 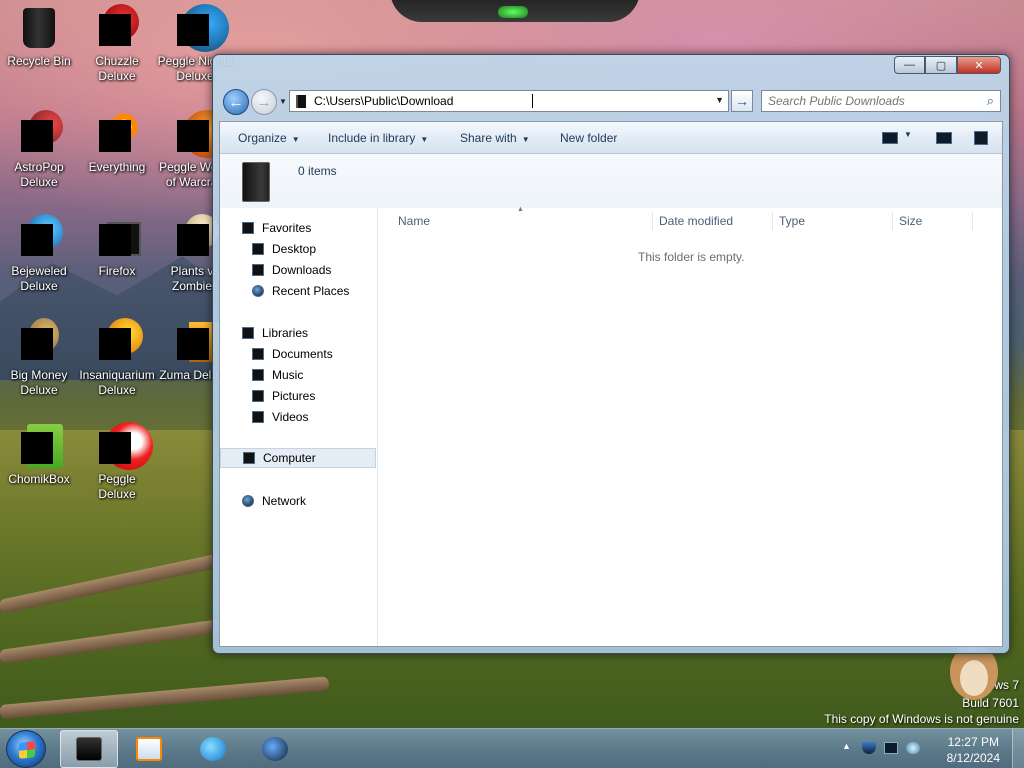 I want to click on nav-item-downloads: Downloads, so click(x=298, y=270).